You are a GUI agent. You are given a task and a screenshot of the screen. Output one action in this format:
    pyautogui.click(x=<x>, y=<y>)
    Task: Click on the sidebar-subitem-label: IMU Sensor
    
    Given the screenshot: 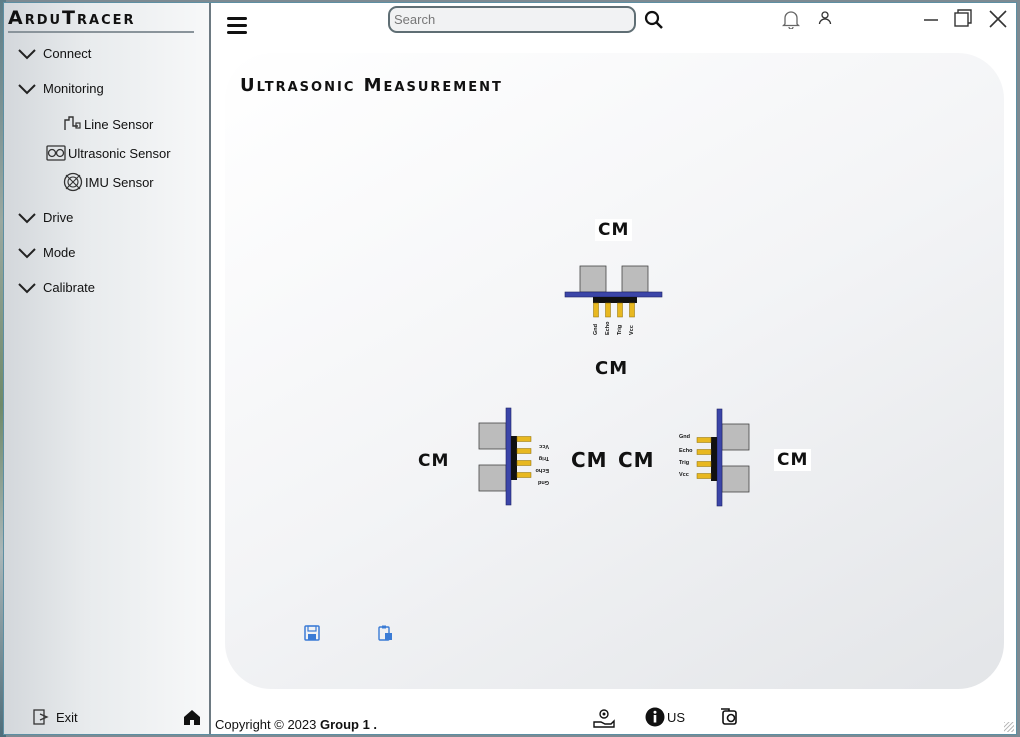 What is the action you would take?
    pyautogui.click(x=119, y=182)
    